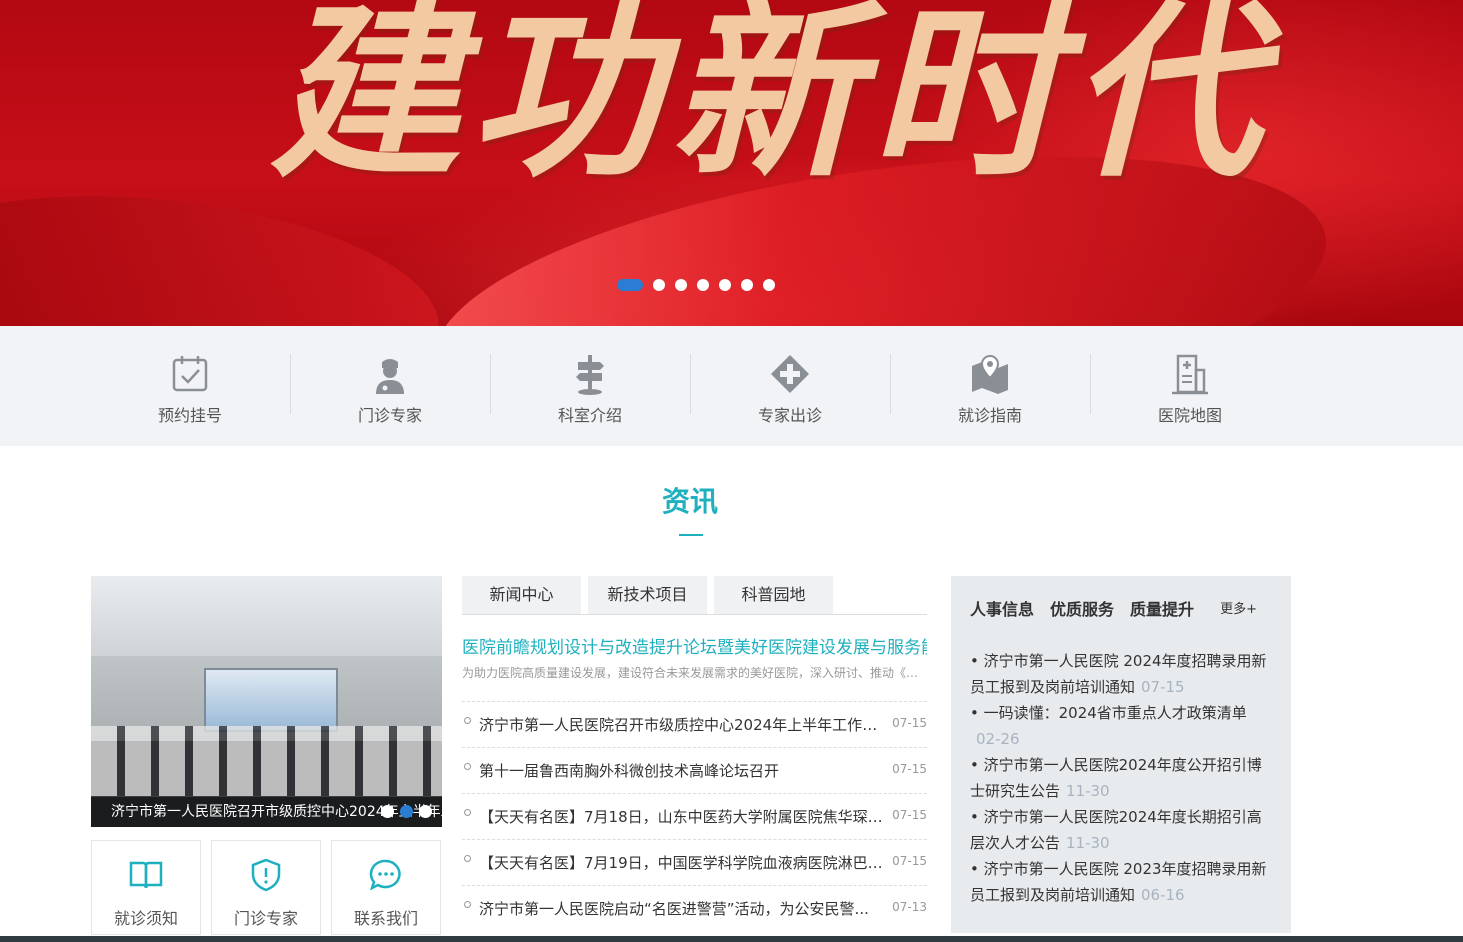  What do you see at coordinates (1116, 830) in the screenshot?
I see `hr-info-title: • 济宁市第一人民医院2024年度长期招引高层次人才公告` at bounding box center [1116, 830].